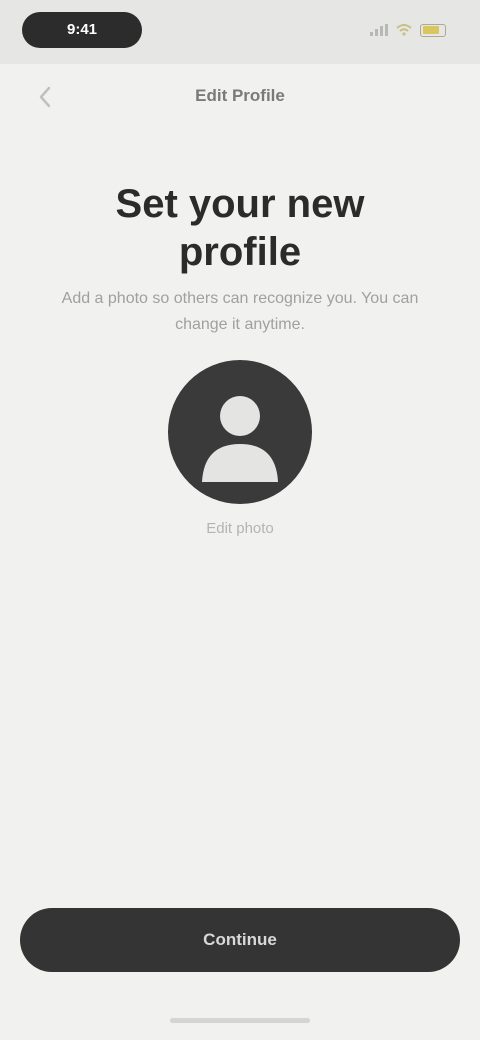 This screenshot has height=1040, width=480. I want to click on avatar, so click(240, 432).